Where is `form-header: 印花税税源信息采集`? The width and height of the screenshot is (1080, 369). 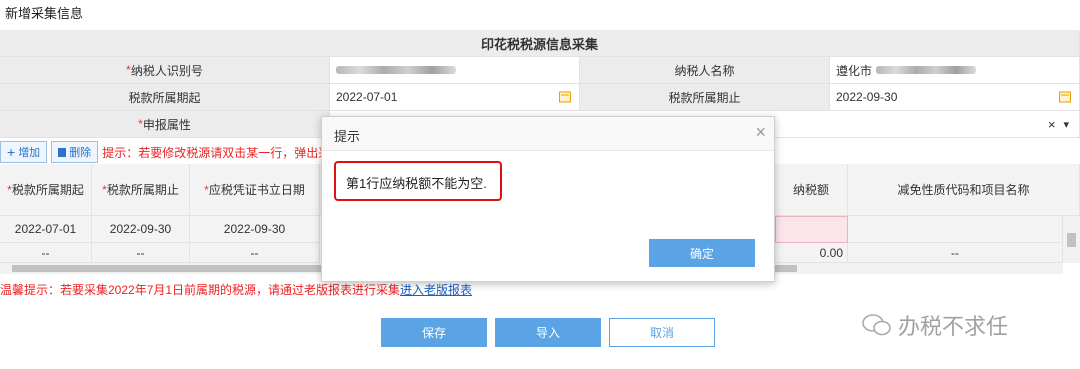 form-header: 印花税税源信息采集 is located at coordinates (540, 43).